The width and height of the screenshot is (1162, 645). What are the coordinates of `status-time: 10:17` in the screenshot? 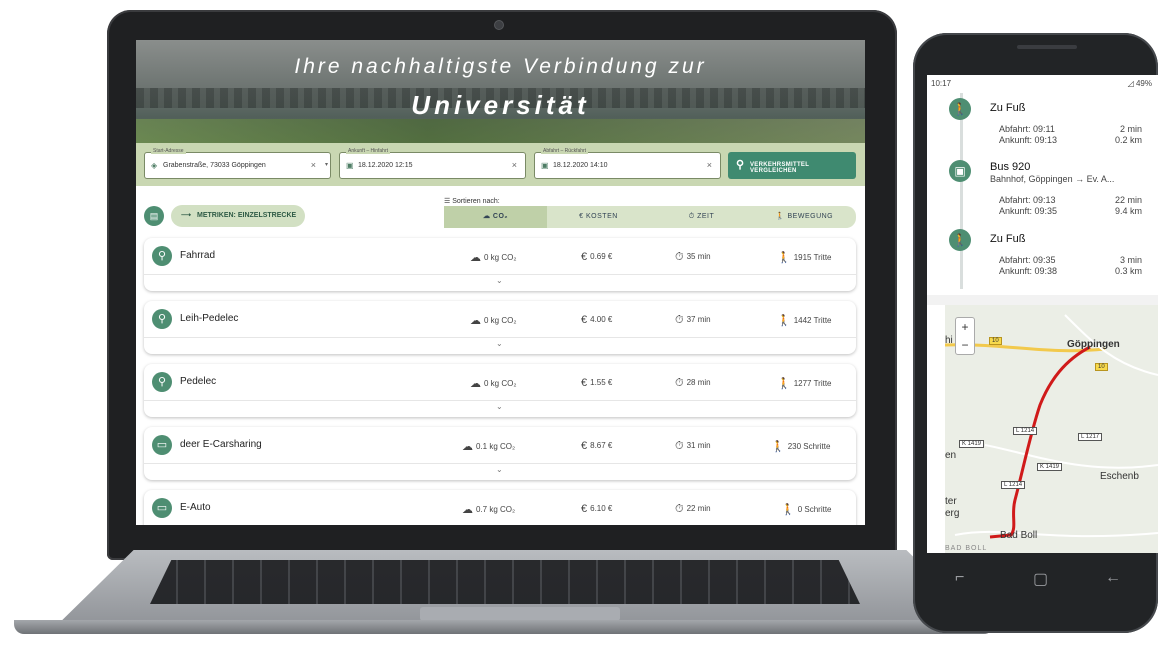 It's located at (941, 83).